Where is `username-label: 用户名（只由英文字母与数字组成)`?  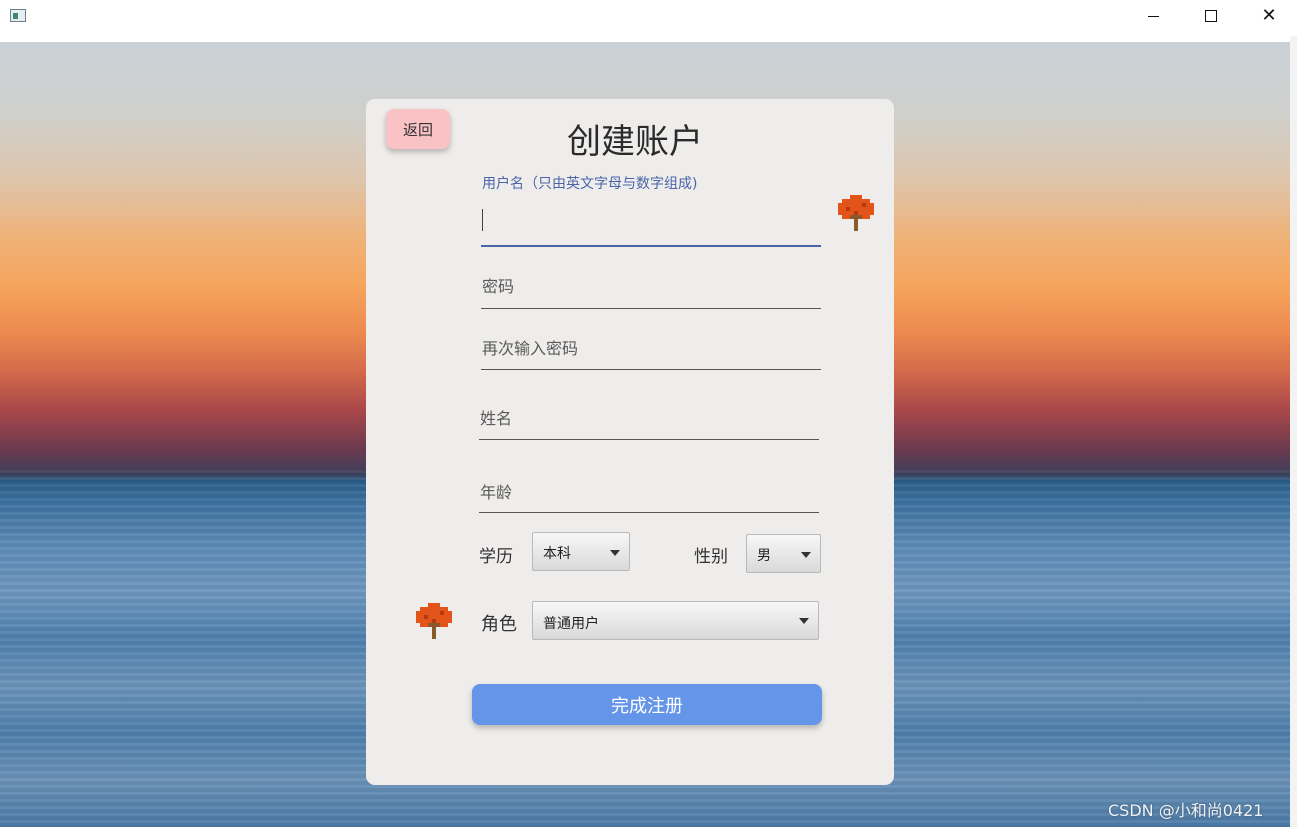
username-label: 用户名（只由英文字母与数字组成) is located at coordinates (590, 184).